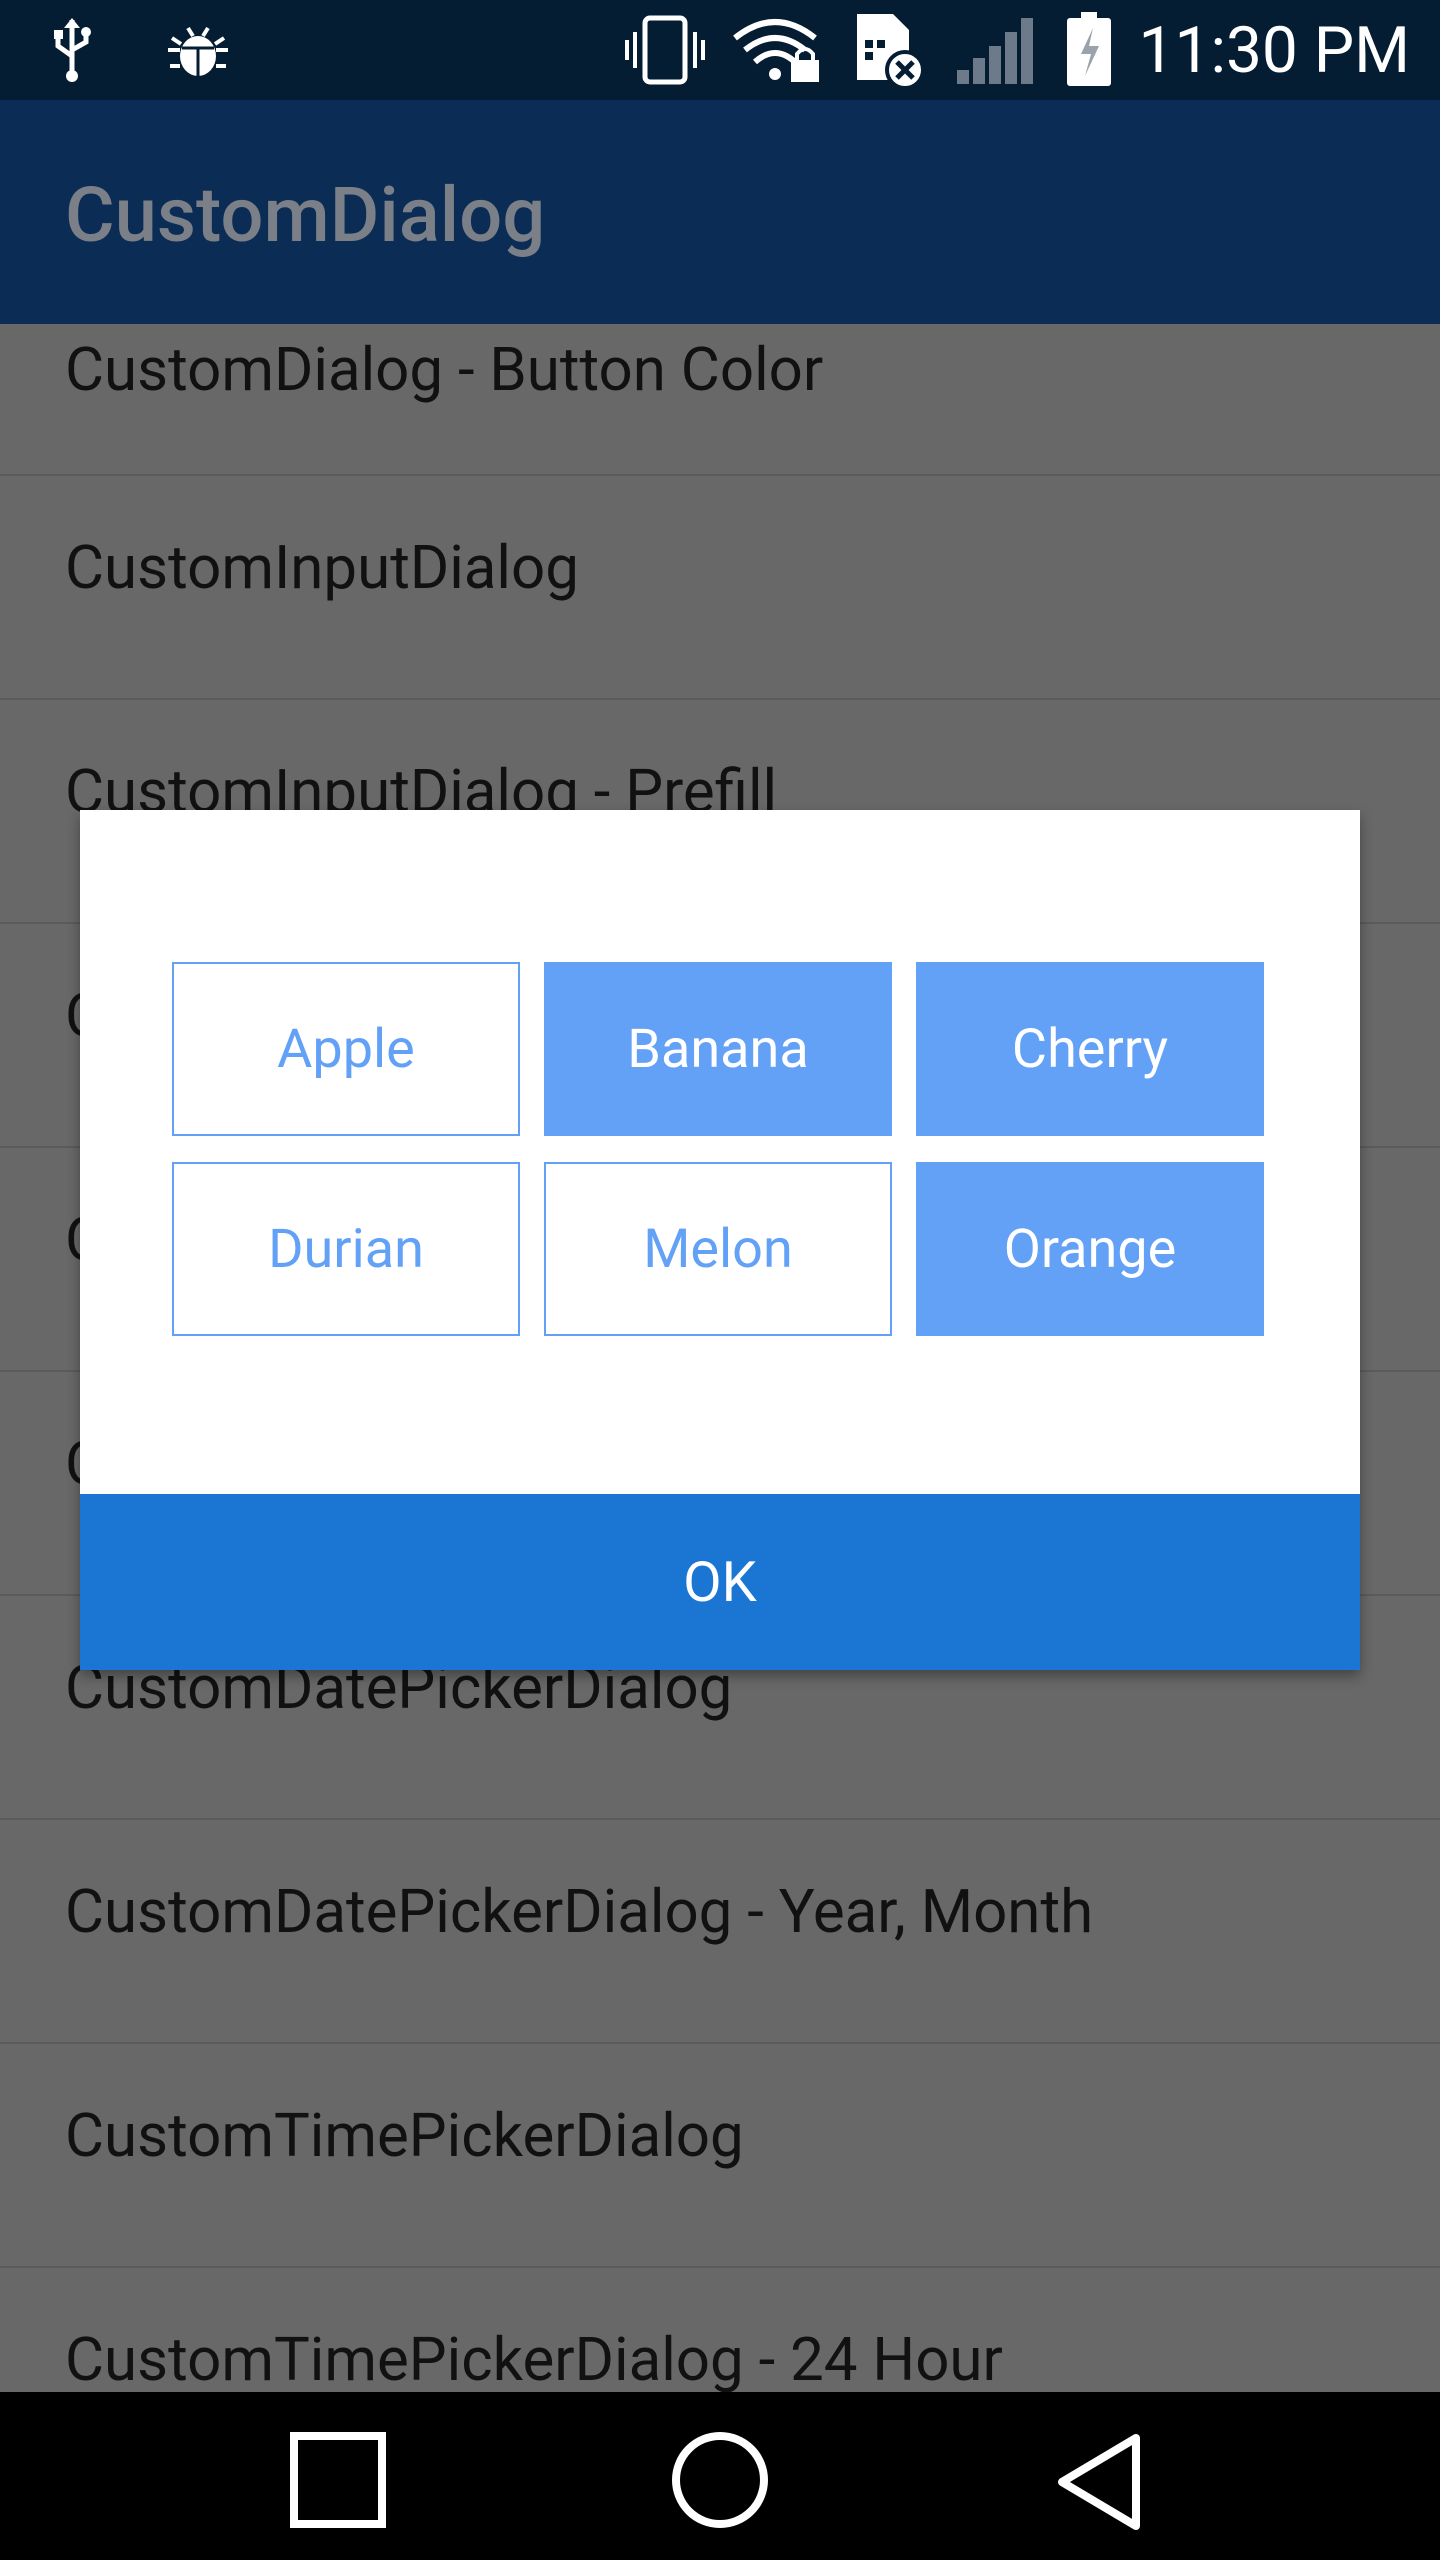 The width and height of the screenshot is (1440, 2560). I want to click on list-item: CustomDialog - Button Color, so click(720, 400).